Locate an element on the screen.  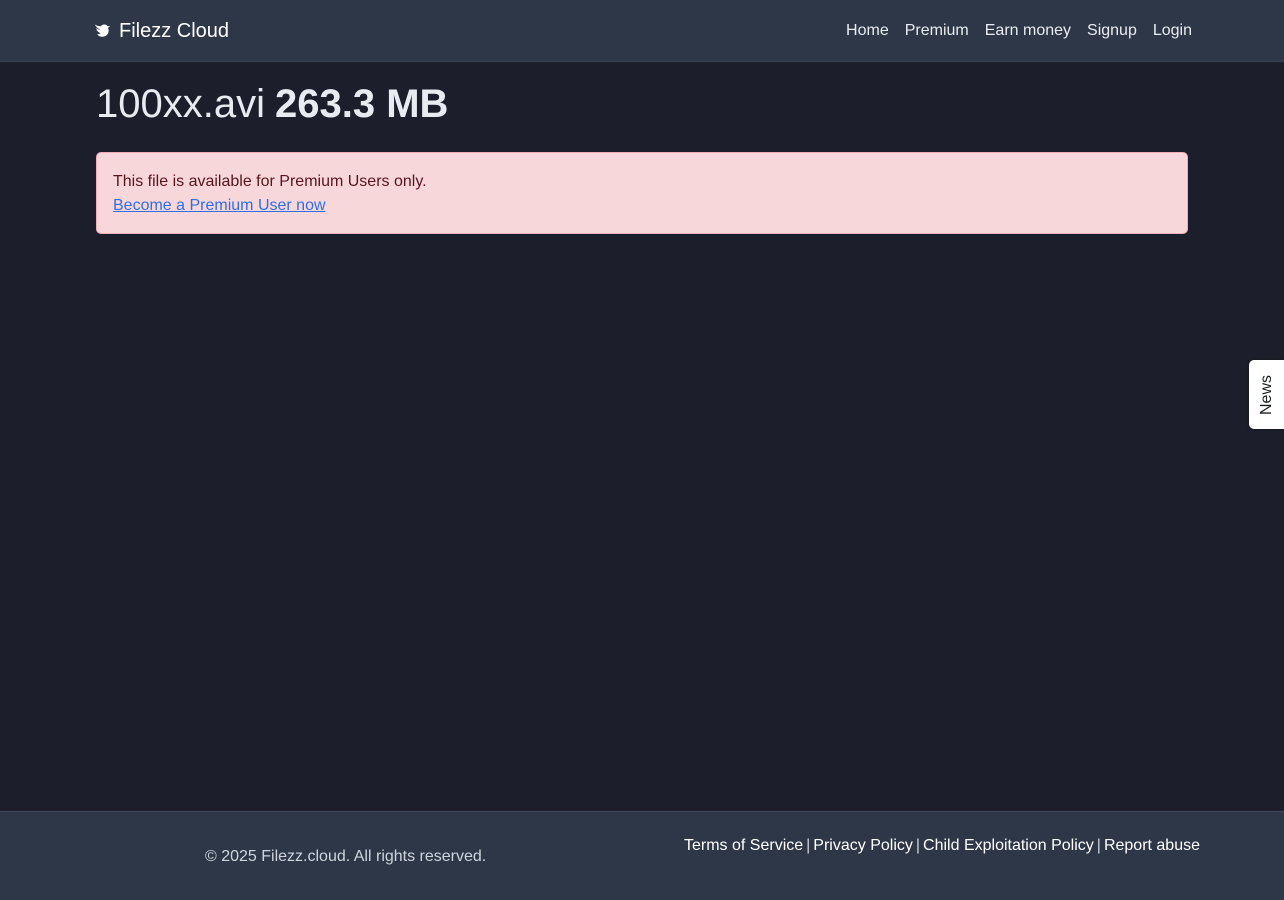
footer-report-abuse-link: Report abuse is located at coordinates (1152, 845).